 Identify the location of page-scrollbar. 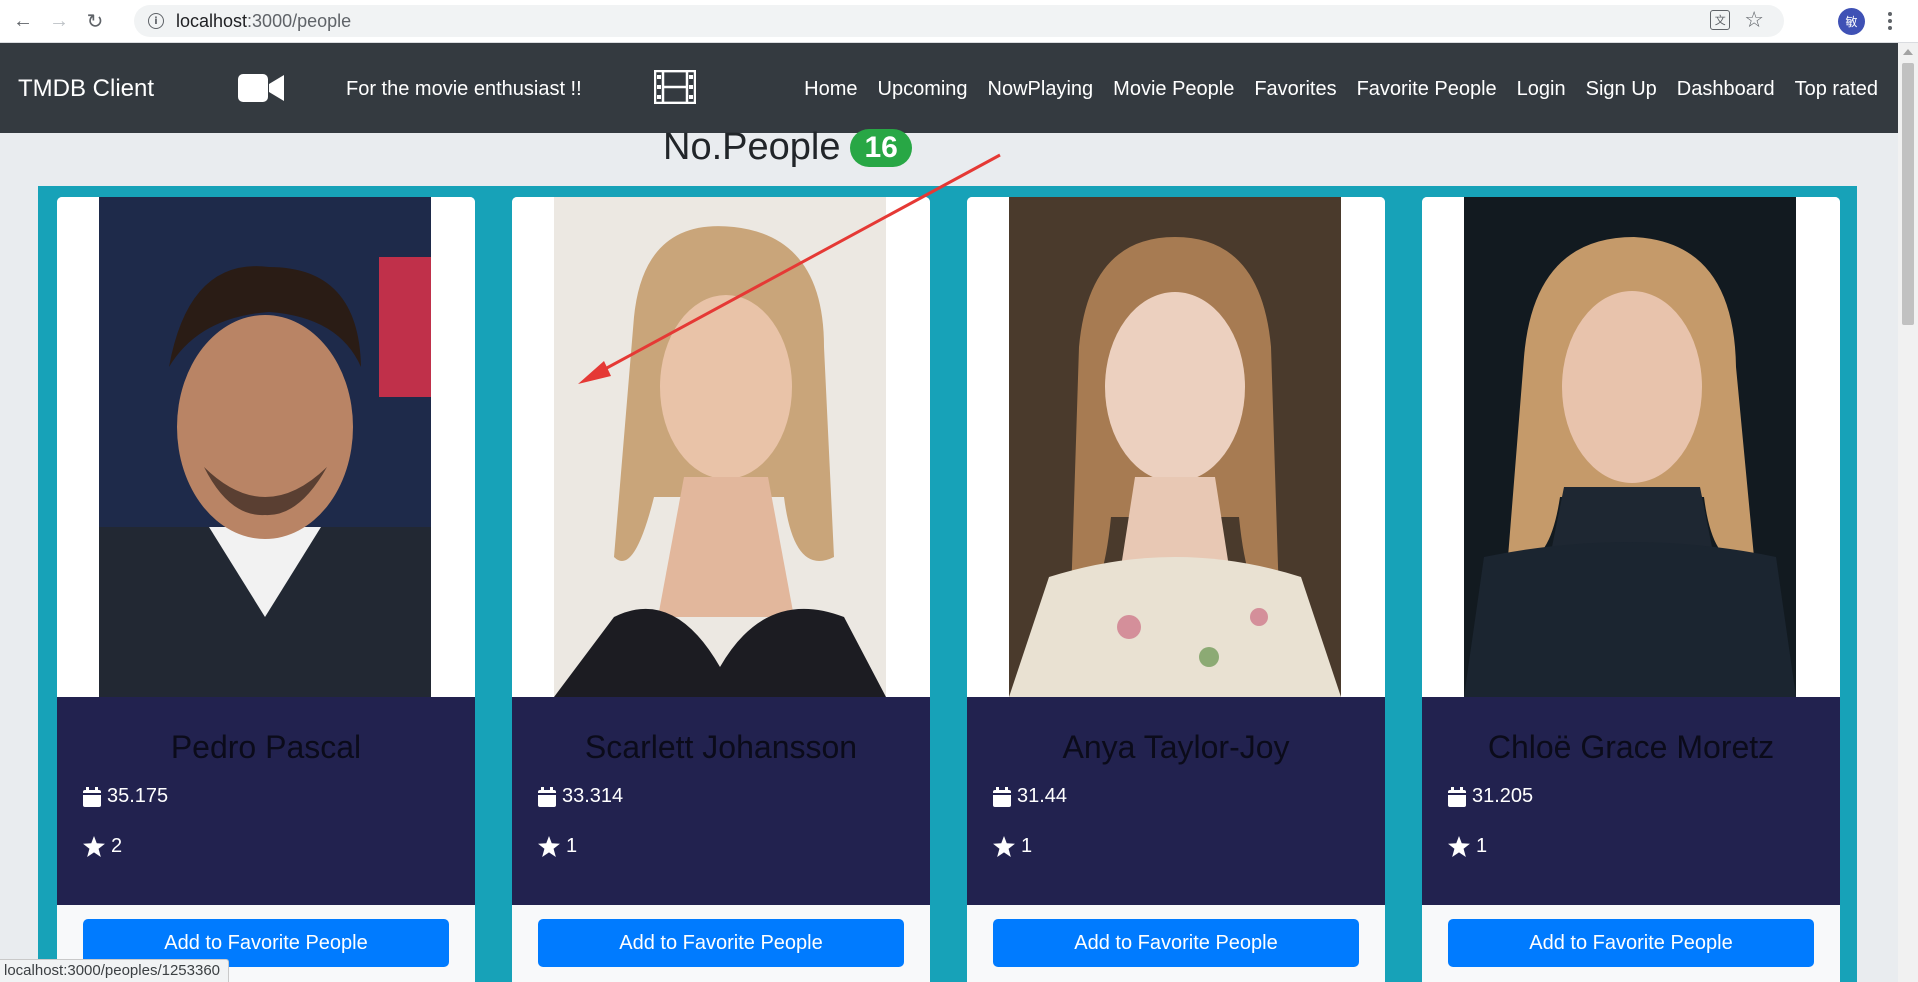
(1908, 512).